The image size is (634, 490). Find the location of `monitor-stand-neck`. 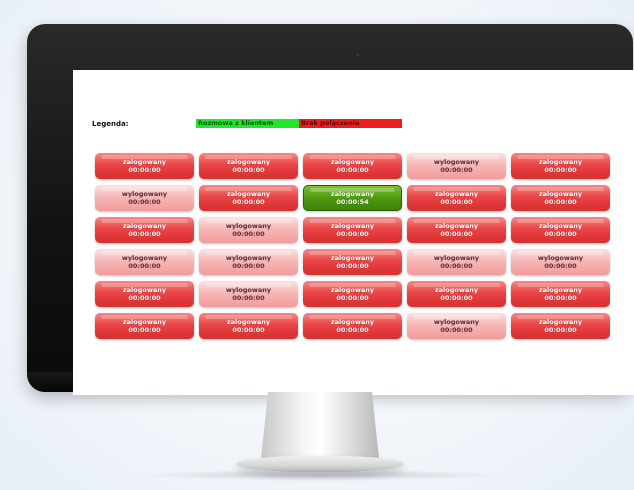

monitor-stand-neck is located at coordinates (320, 425).